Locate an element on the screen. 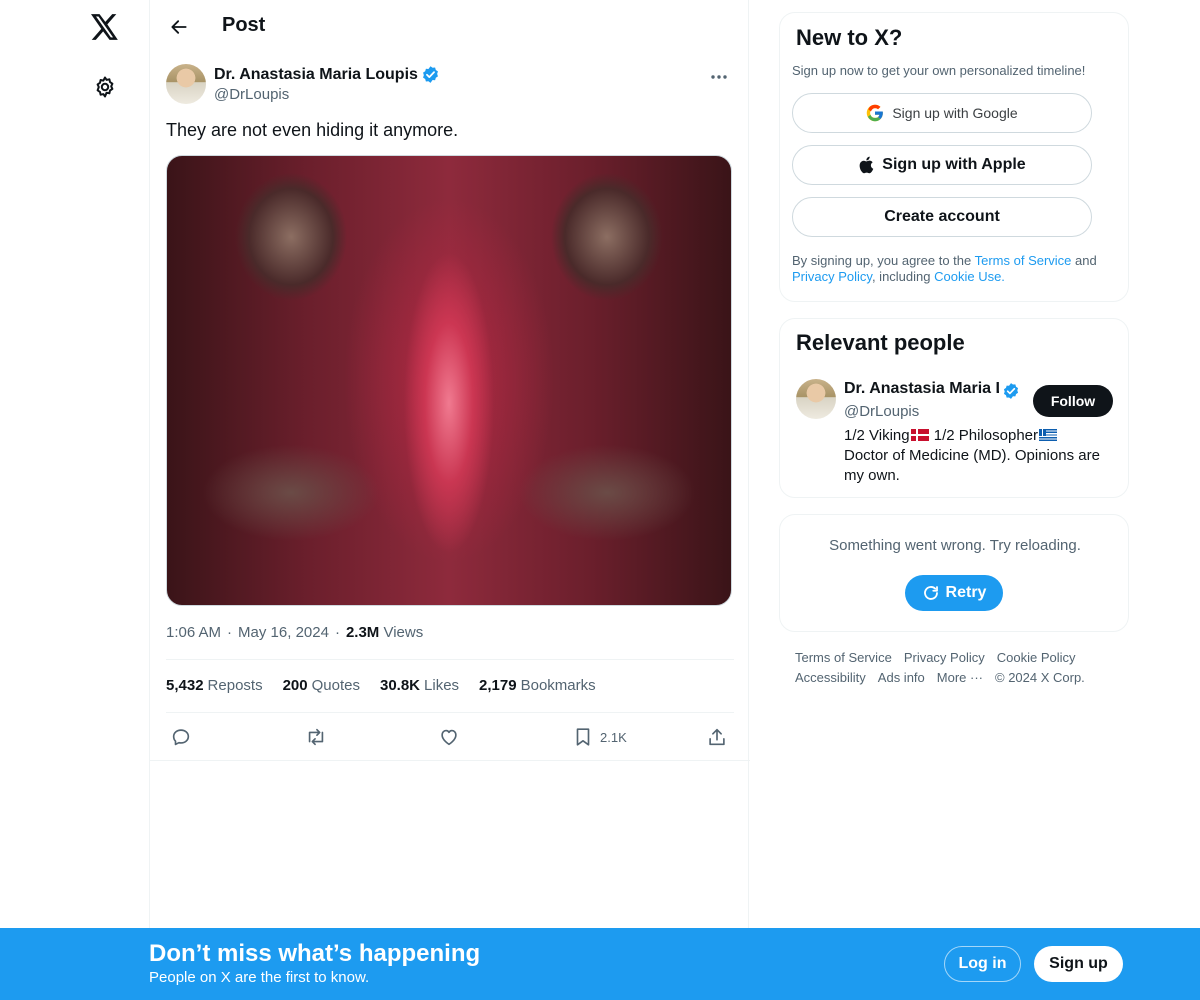 This screenshot has height=1000, width=1200. share-button is located at coordinates (717, 737).